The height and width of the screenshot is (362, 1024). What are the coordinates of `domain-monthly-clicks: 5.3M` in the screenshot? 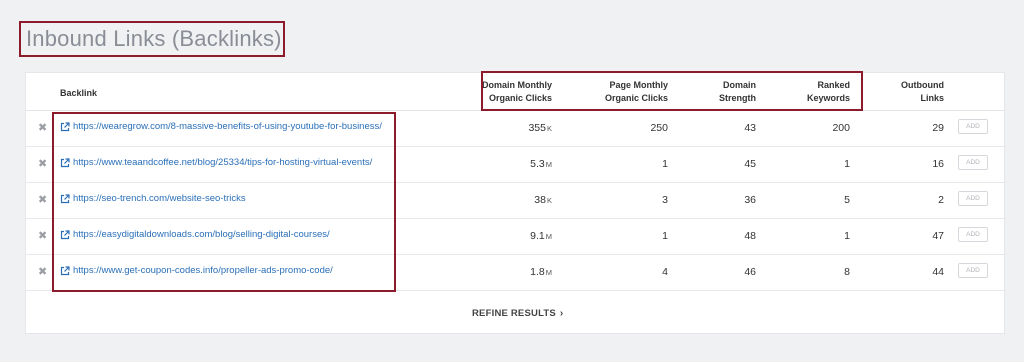 It's located at (541, 164).